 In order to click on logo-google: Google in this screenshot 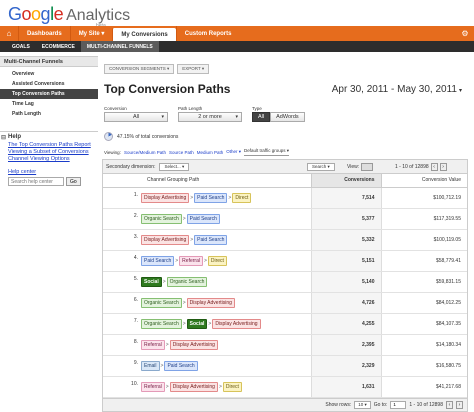, I will do `click(36, 14)`.